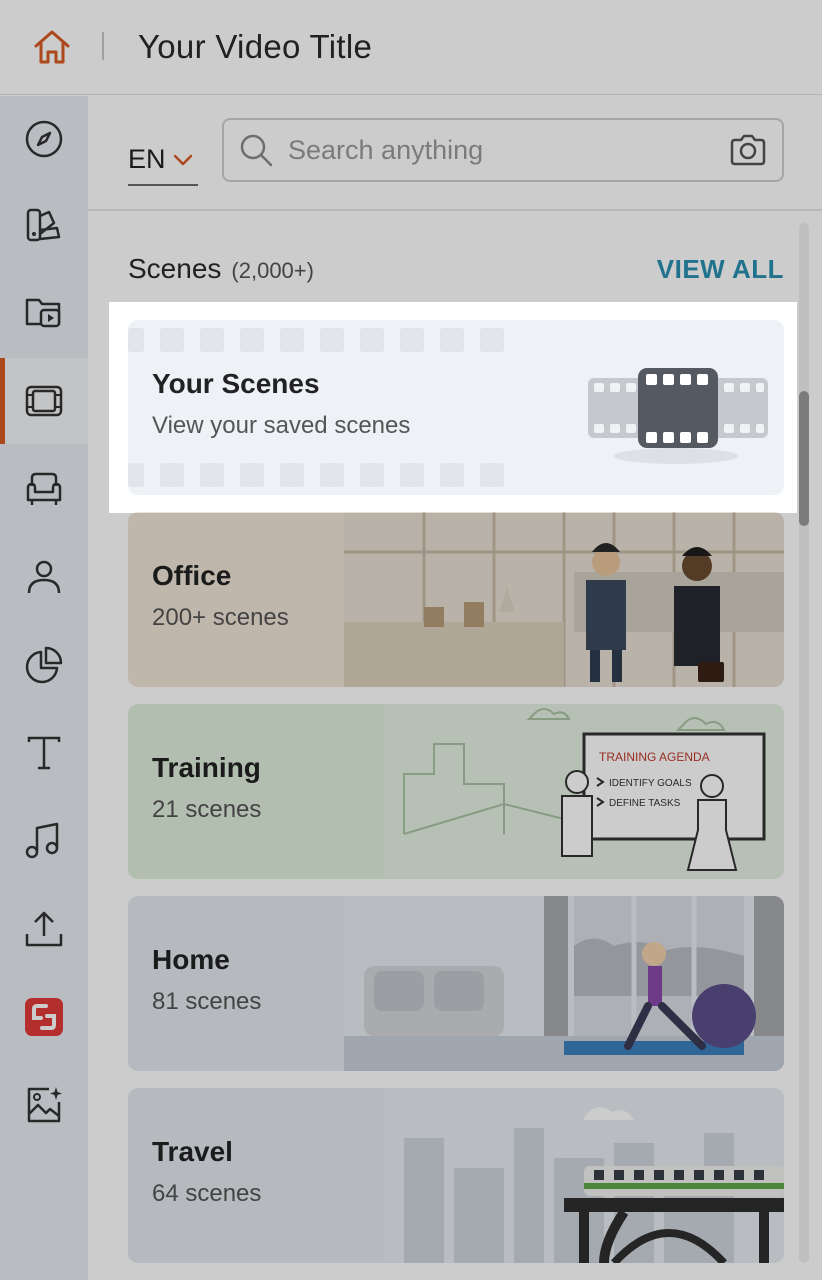  I want to click on upload-icon, so click(44, 929).